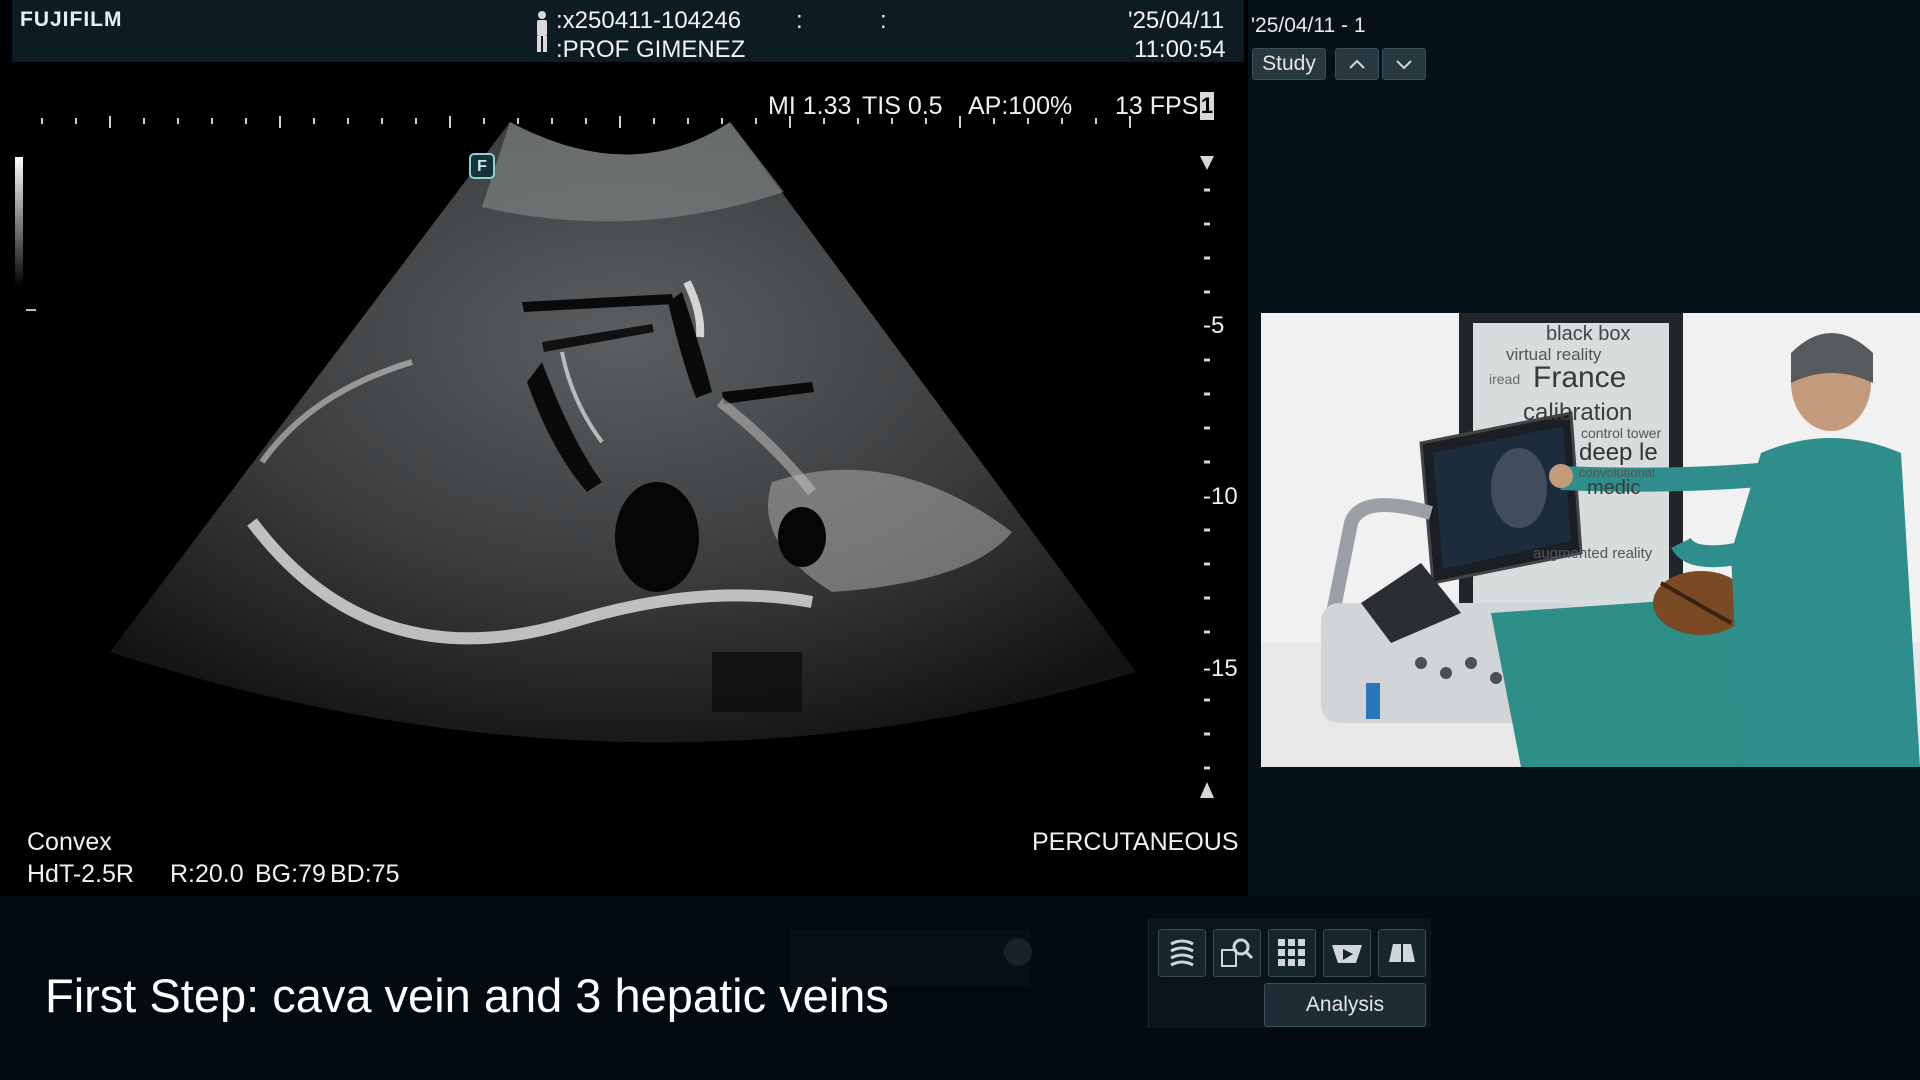  I want to click on poster-text: medic, so click(1614, 488).